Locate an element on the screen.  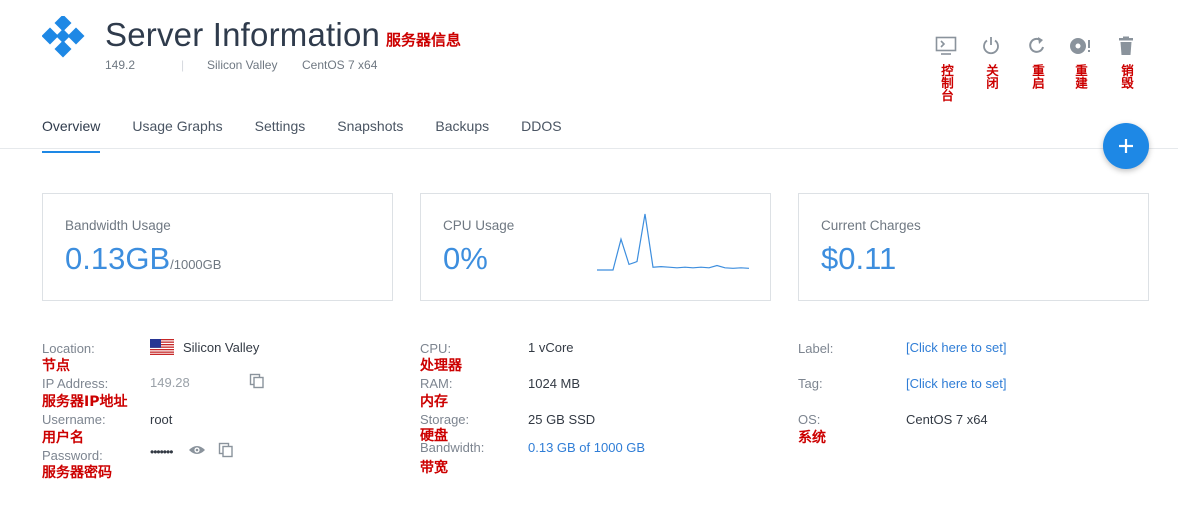
os-annotation: 系统 is located at coordinates (812, 438).